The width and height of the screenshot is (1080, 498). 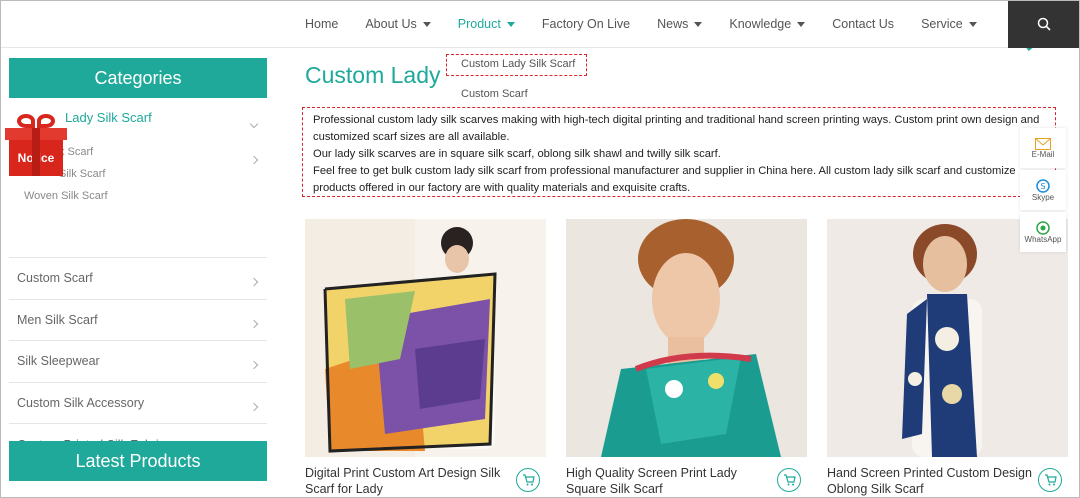 I want to click on sidebar-item-label: Silk Sleepwear, so click(x=58, y=361).